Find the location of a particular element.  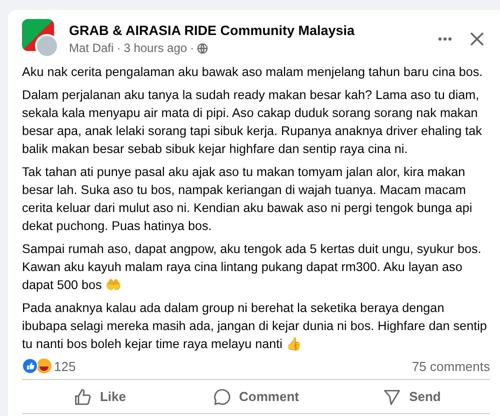

post-paragraph: Aku nak cerita pengalaman aku bawak aso malam menjelang tahun baru cina bos. is located at coordinates (253, 72).